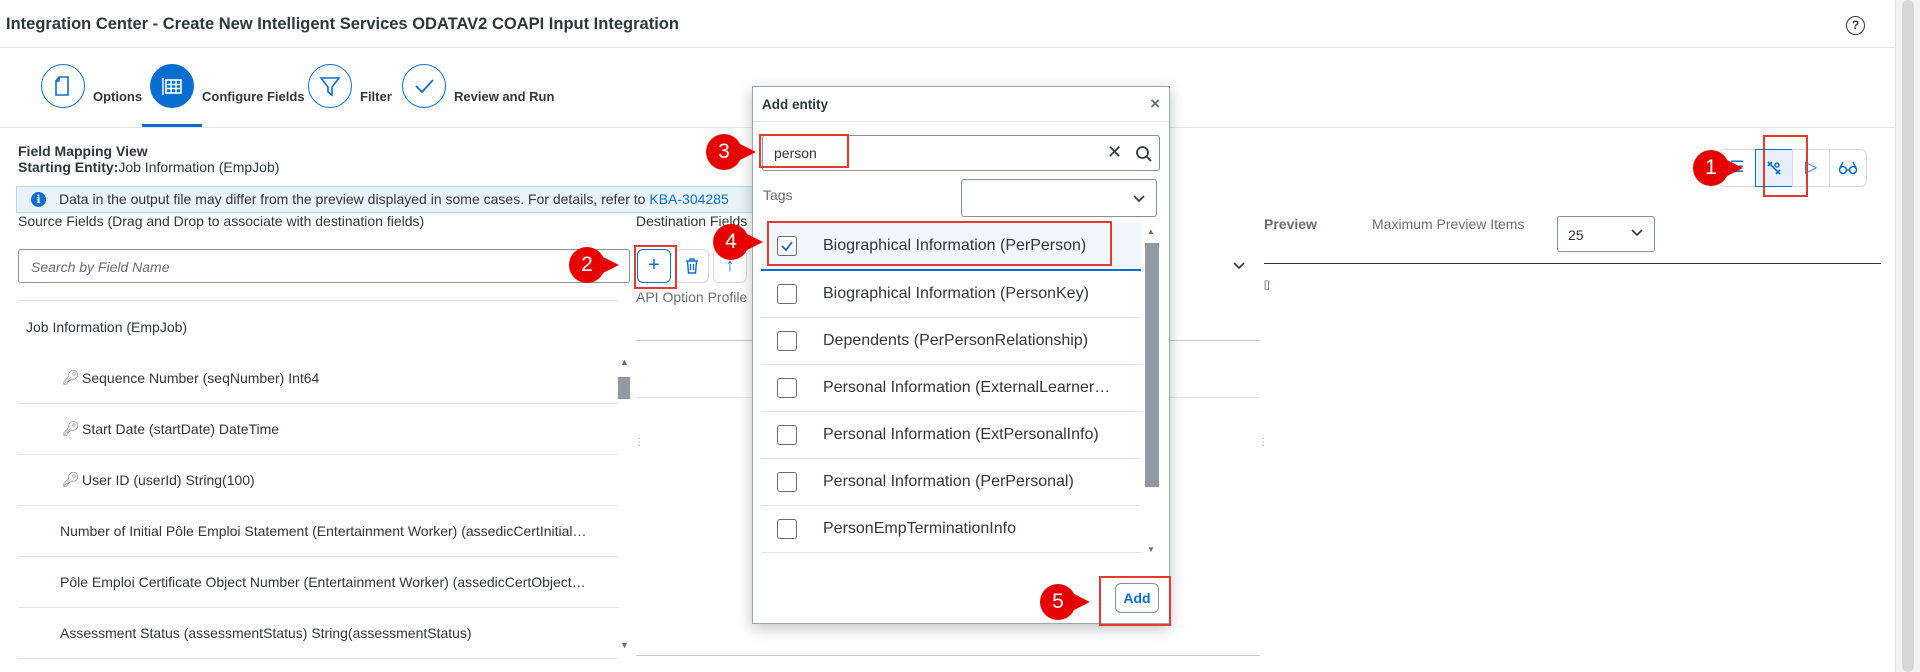 The width and height of the screenshot is (1920, 672). Describe the element at coordinates (172, 125) in the screenshot. I see `active-step-indicator` at that location.